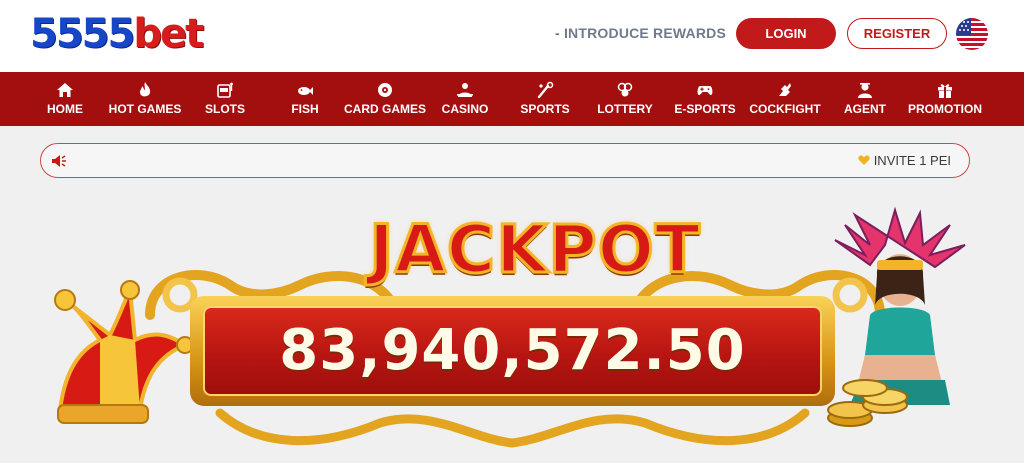 This screenshot has height=463, width=1024. Describe the element at coordinates (65, 90) in the screenshot. I see `home-icon` at that location.